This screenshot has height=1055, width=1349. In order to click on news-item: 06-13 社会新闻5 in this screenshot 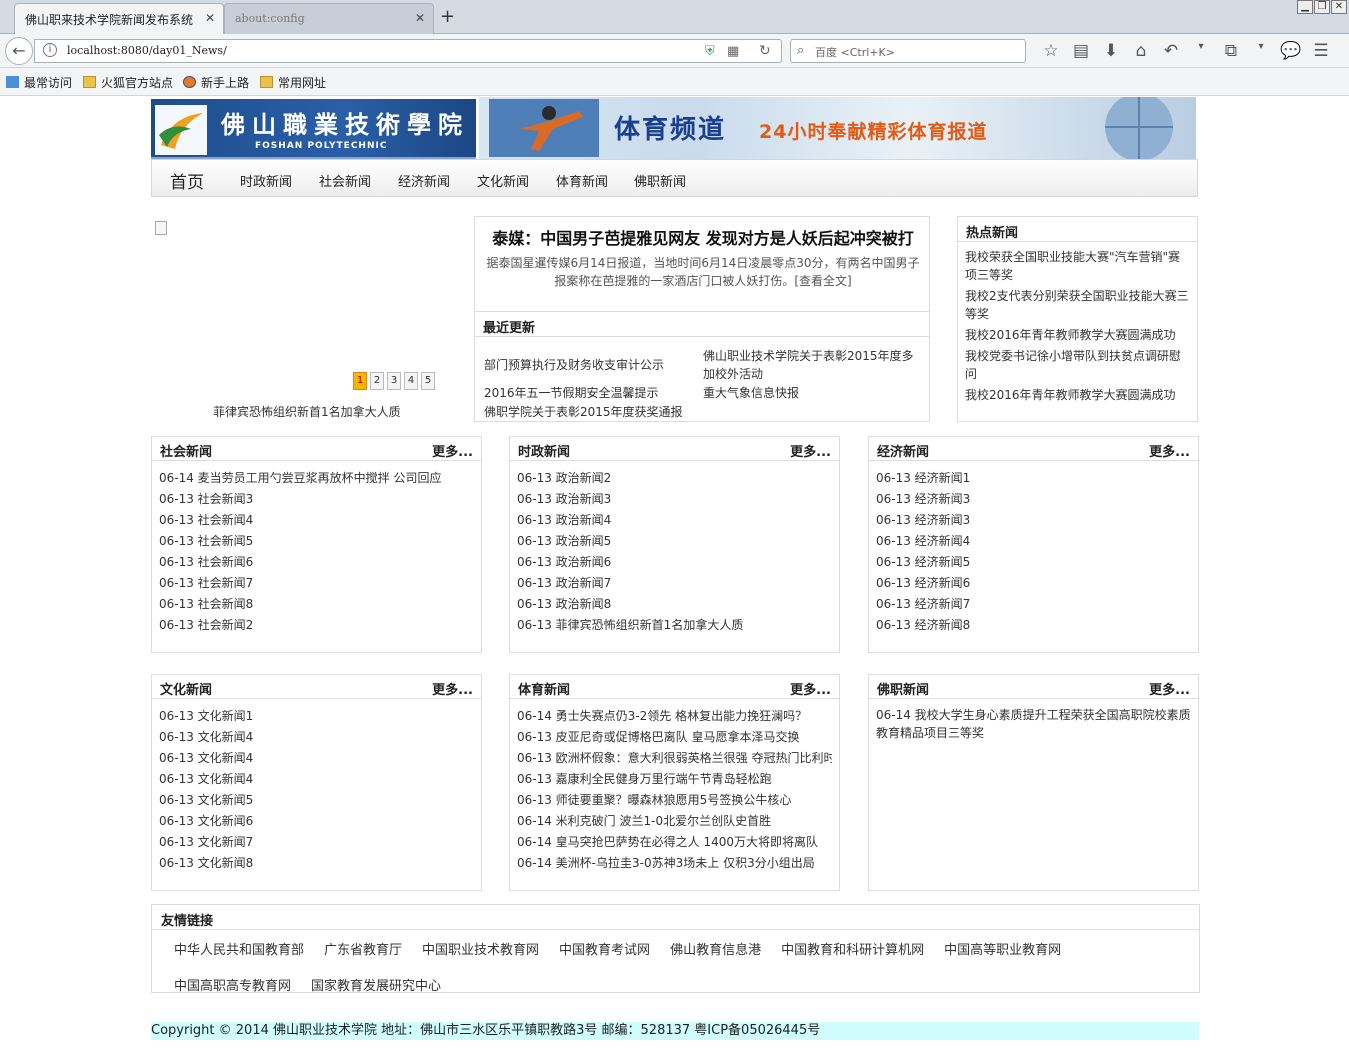, I will do `click(316, 541)`.